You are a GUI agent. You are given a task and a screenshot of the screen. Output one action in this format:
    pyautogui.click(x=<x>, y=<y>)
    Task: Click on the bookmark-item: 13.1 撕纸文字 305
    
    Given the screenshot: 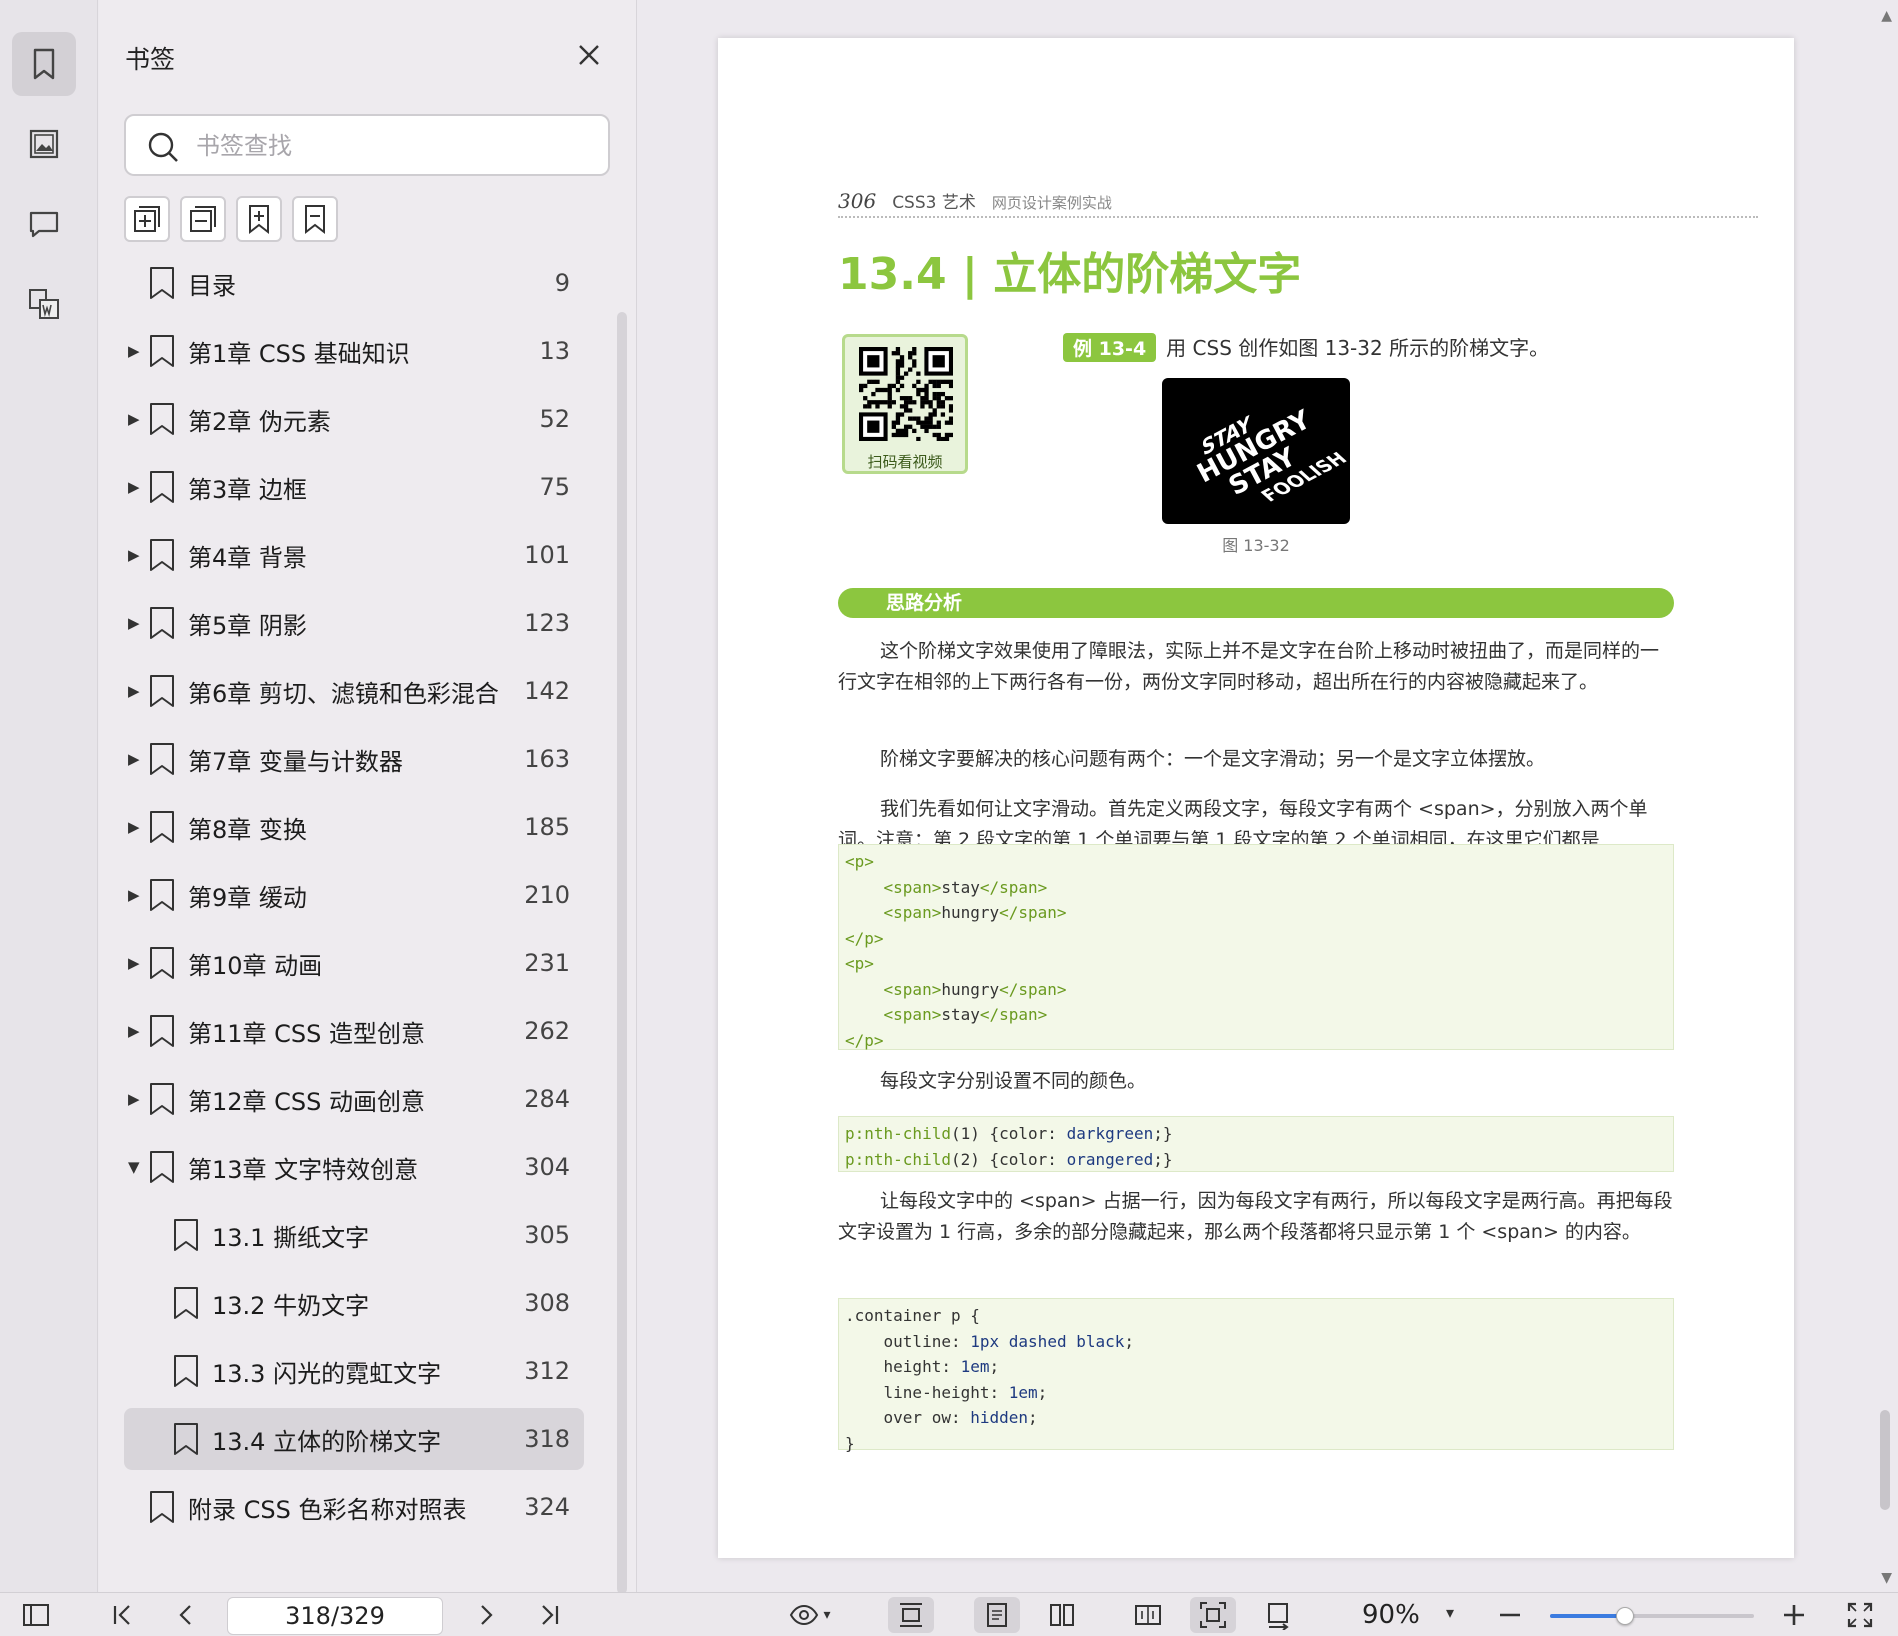 What is the action you would take?
    pyautogui.click(x=354, y=1235)
    